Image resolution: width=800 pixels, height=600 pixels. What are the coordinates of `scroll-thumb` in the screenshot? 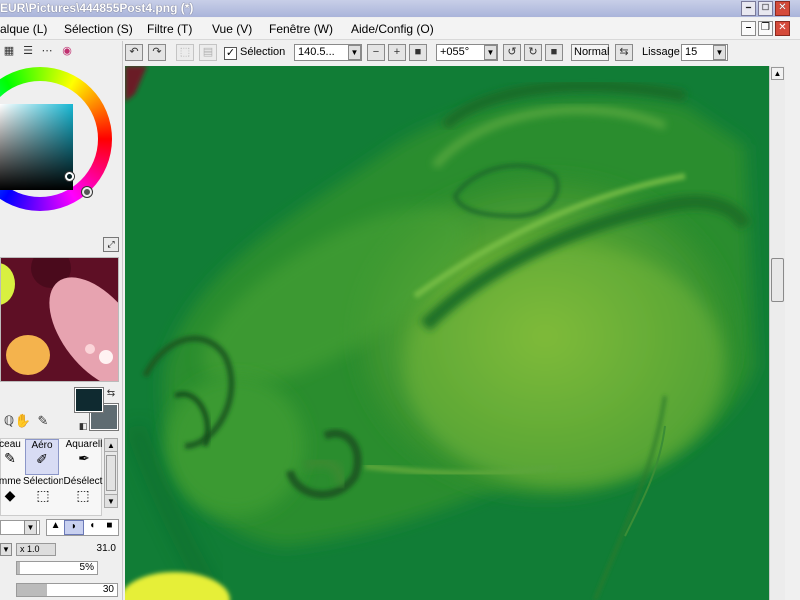 It's located at (777, 280).